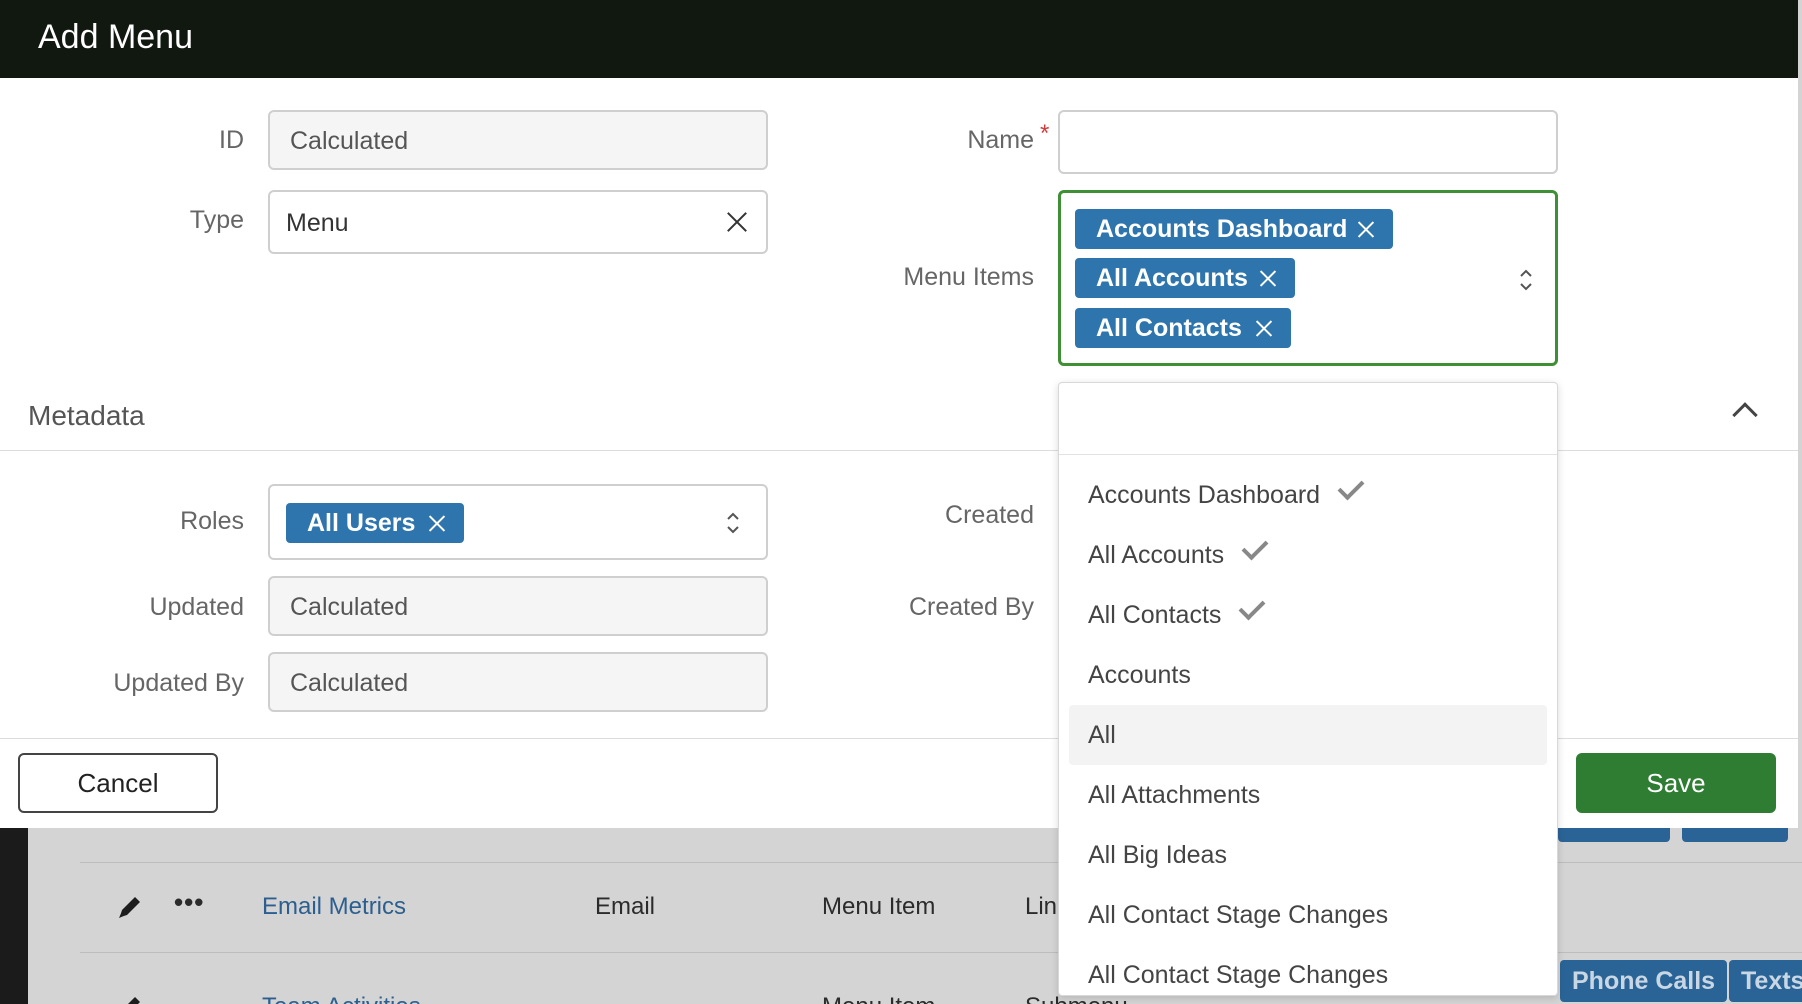 The width and height of the screenshot is (1802, 1004). I want to click on modal-title: Add Menu, so click(115, 37).